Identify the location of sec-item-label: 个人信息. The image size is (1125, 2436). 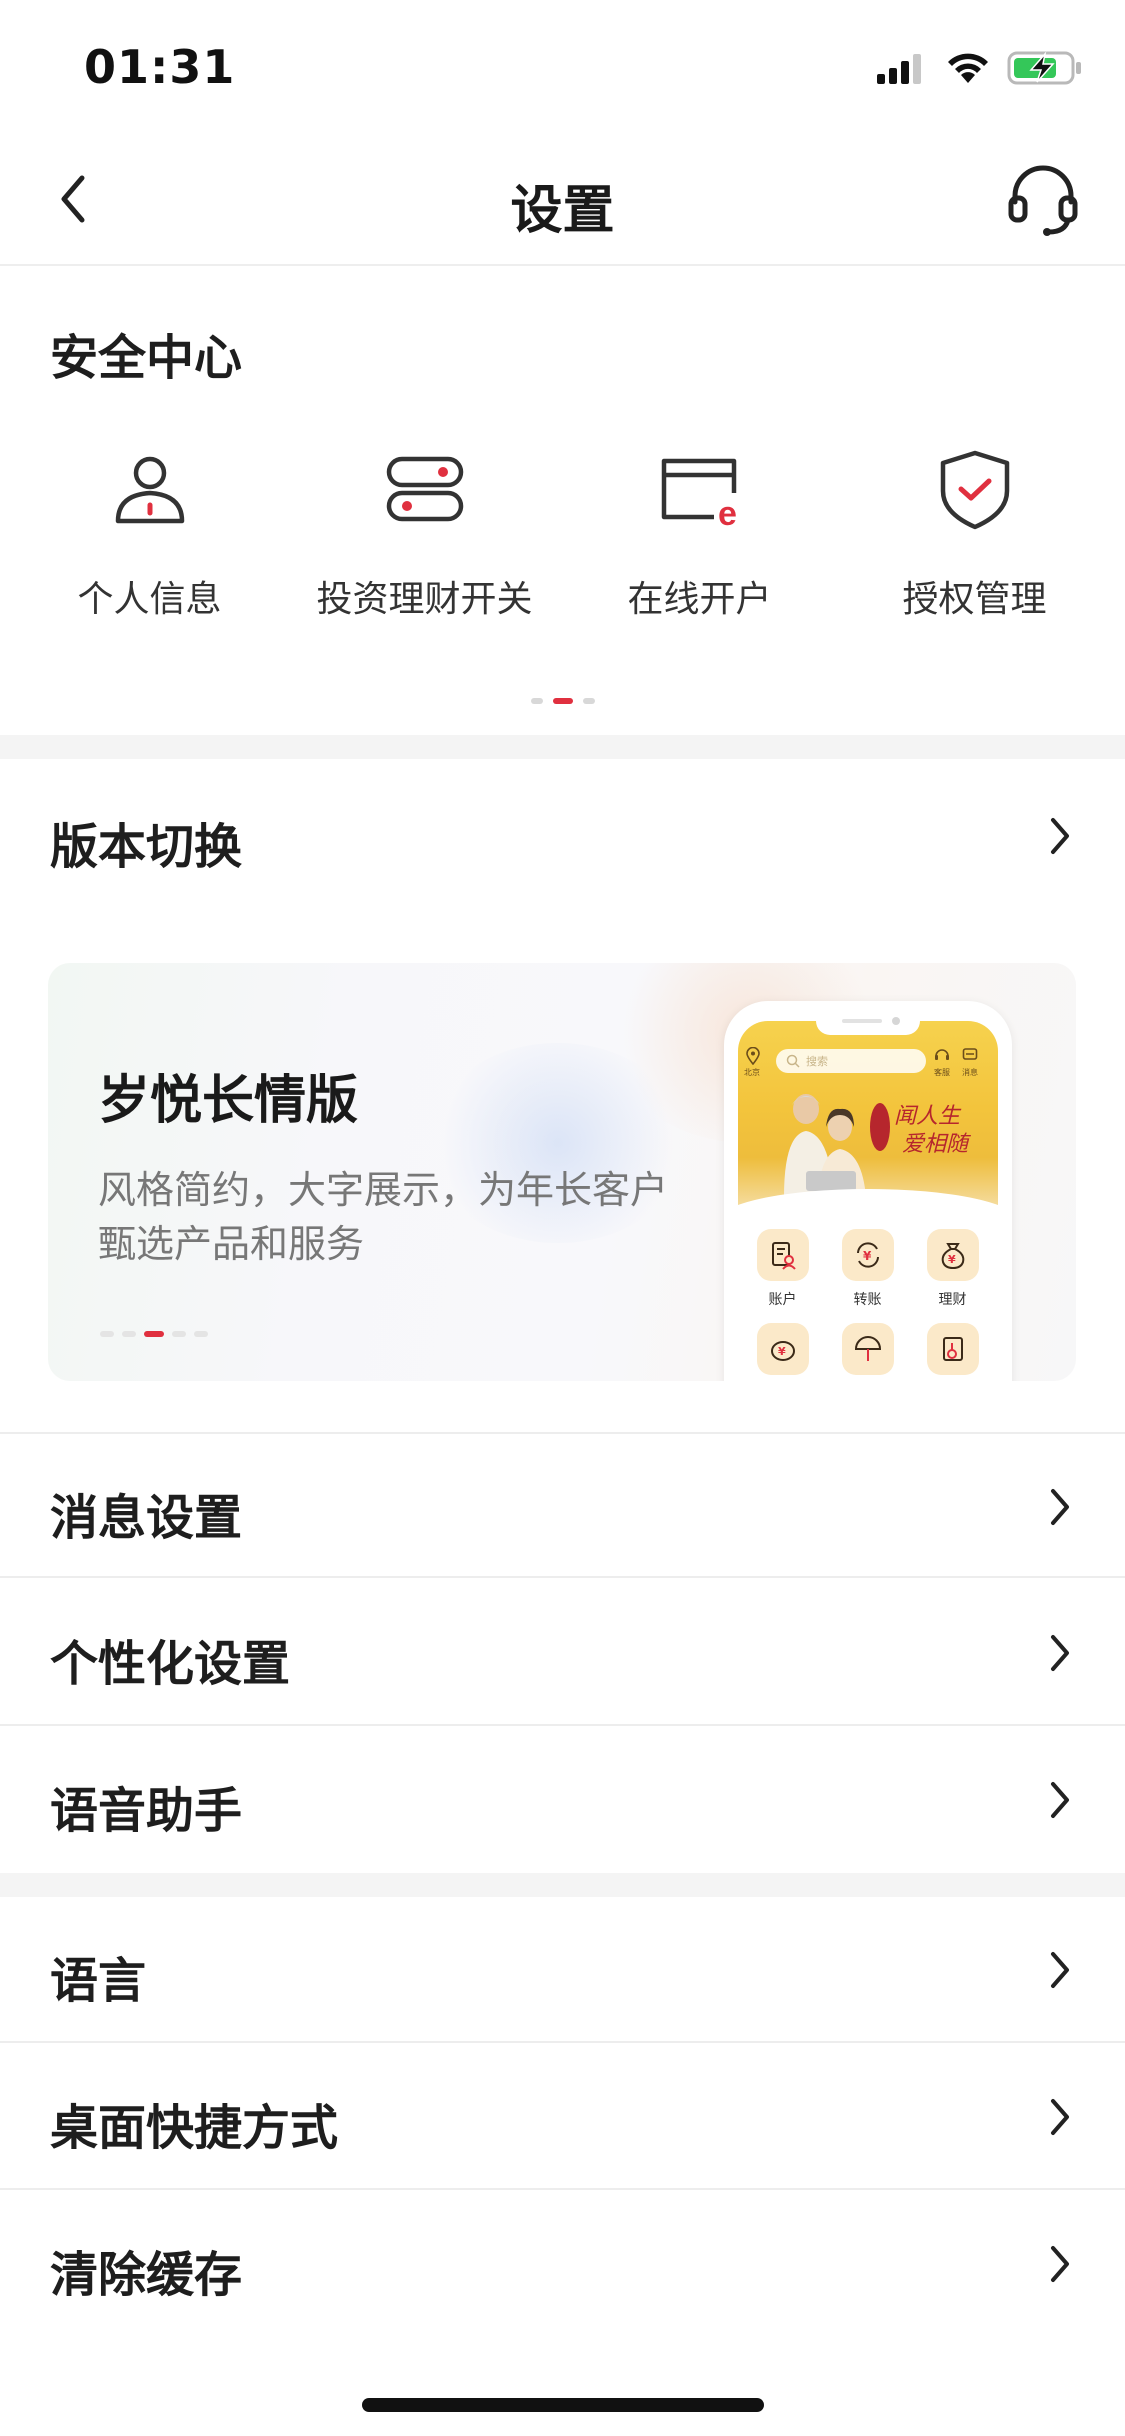
(149, 599).